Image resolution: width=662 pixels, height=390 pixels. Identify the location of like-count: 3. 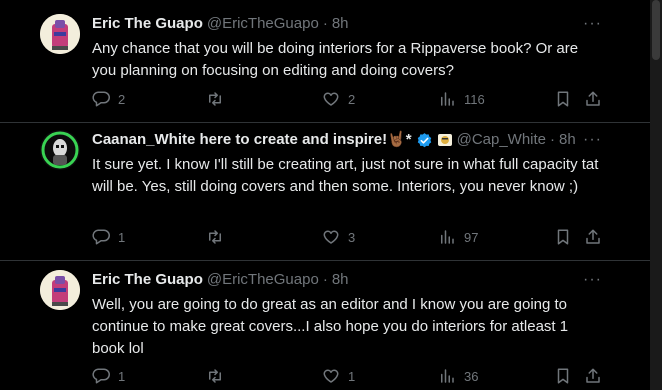
(352, 237).